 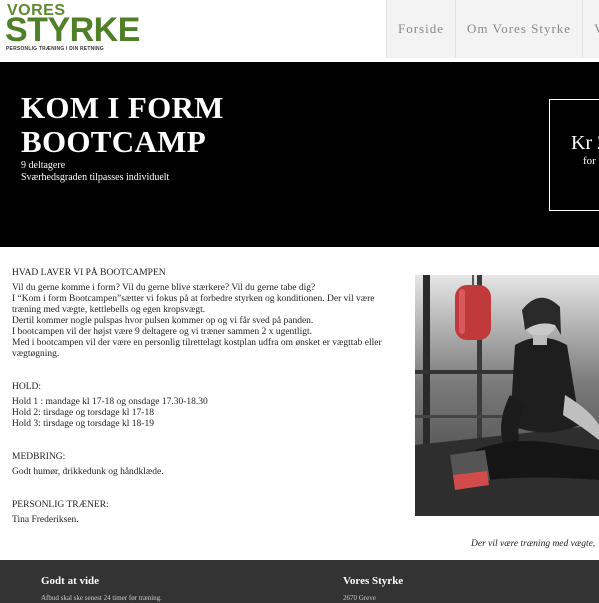 I want to click on difficulty-text: Sværhedsgraden tilpasses individuelt, so click(x=95, y=177).